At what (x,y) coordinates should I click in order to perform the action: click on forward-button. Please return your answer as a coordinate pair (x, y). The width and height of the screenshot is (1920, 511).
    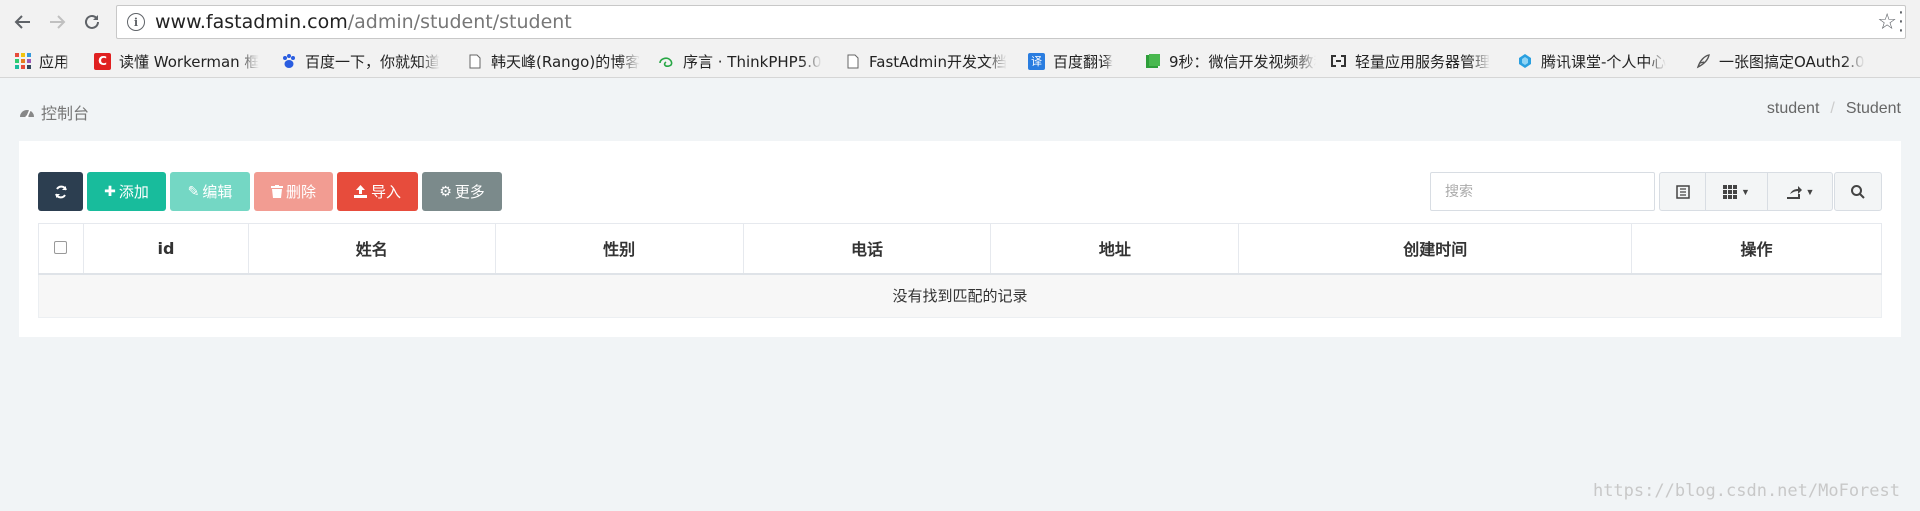
    Looking at the image, I should click on (57, 22).